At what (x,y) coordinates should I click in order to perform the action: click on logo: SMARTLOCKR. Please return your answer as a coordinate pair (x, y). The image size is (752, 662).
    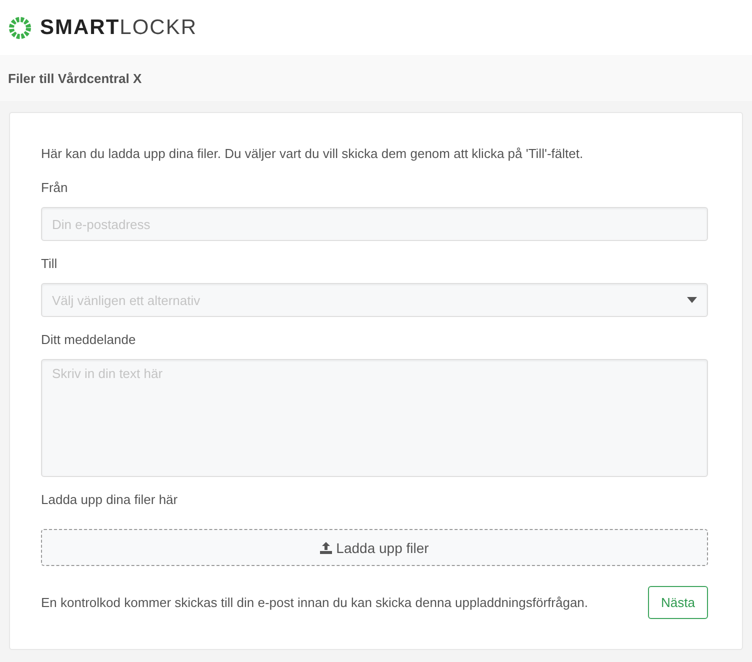
    Looking at the image, I should click on (119, 28).